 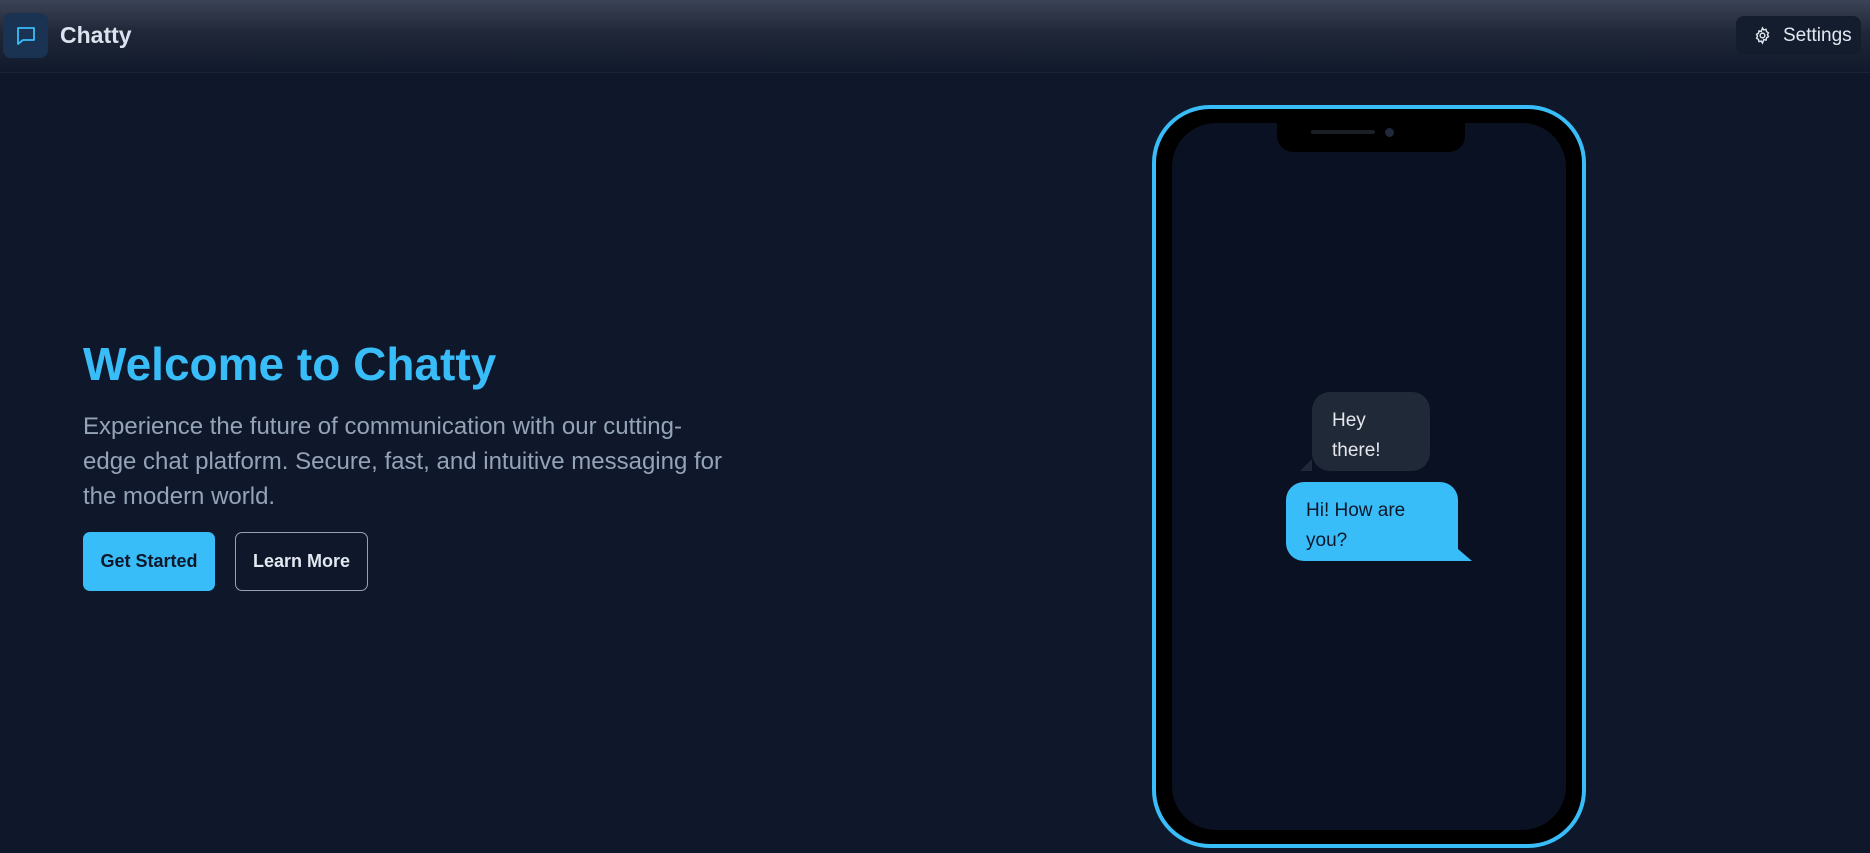 I want to click on camera-icon, so click(x=1389, y=132).